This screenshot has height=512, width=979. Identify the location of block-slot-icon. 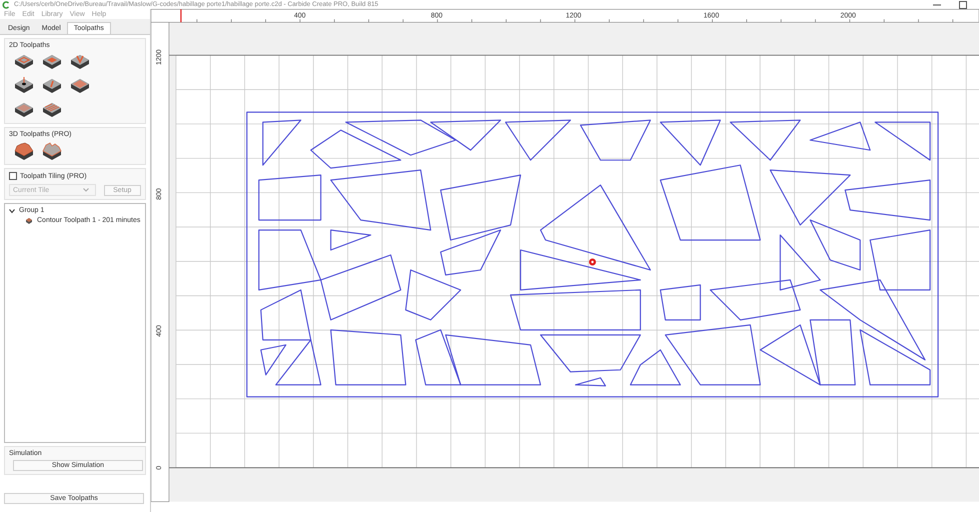
(52, 86).